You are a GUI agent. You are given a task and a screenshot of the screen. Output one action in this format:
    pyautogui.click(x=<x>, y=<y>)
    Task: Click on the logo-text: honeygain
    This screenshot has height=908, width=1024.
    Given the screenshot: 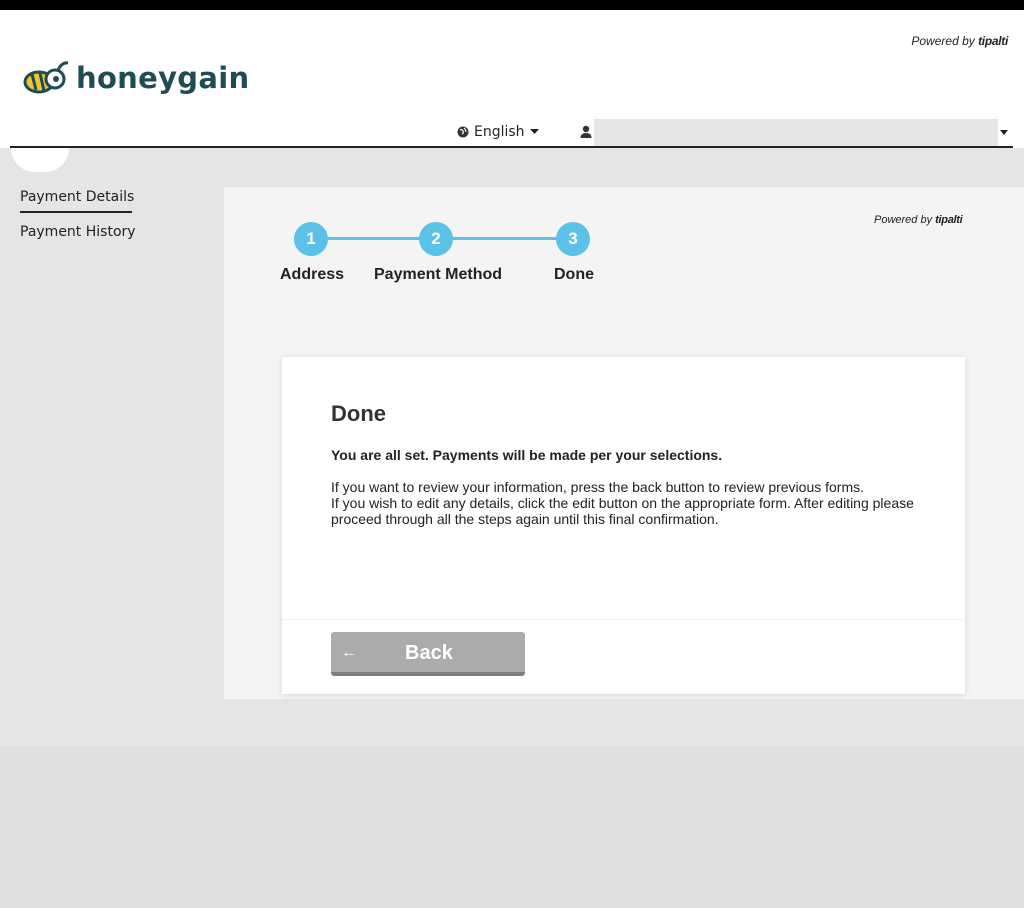 What is the action you would take?
    pyautogui.click(x=163, y=78)
    